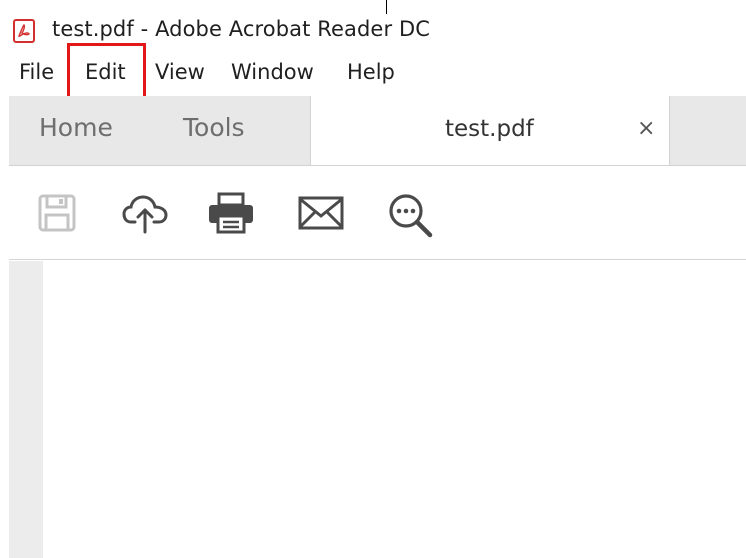 The image size is (746, 558). I want to click on menu-file: File, so click(36, 72).